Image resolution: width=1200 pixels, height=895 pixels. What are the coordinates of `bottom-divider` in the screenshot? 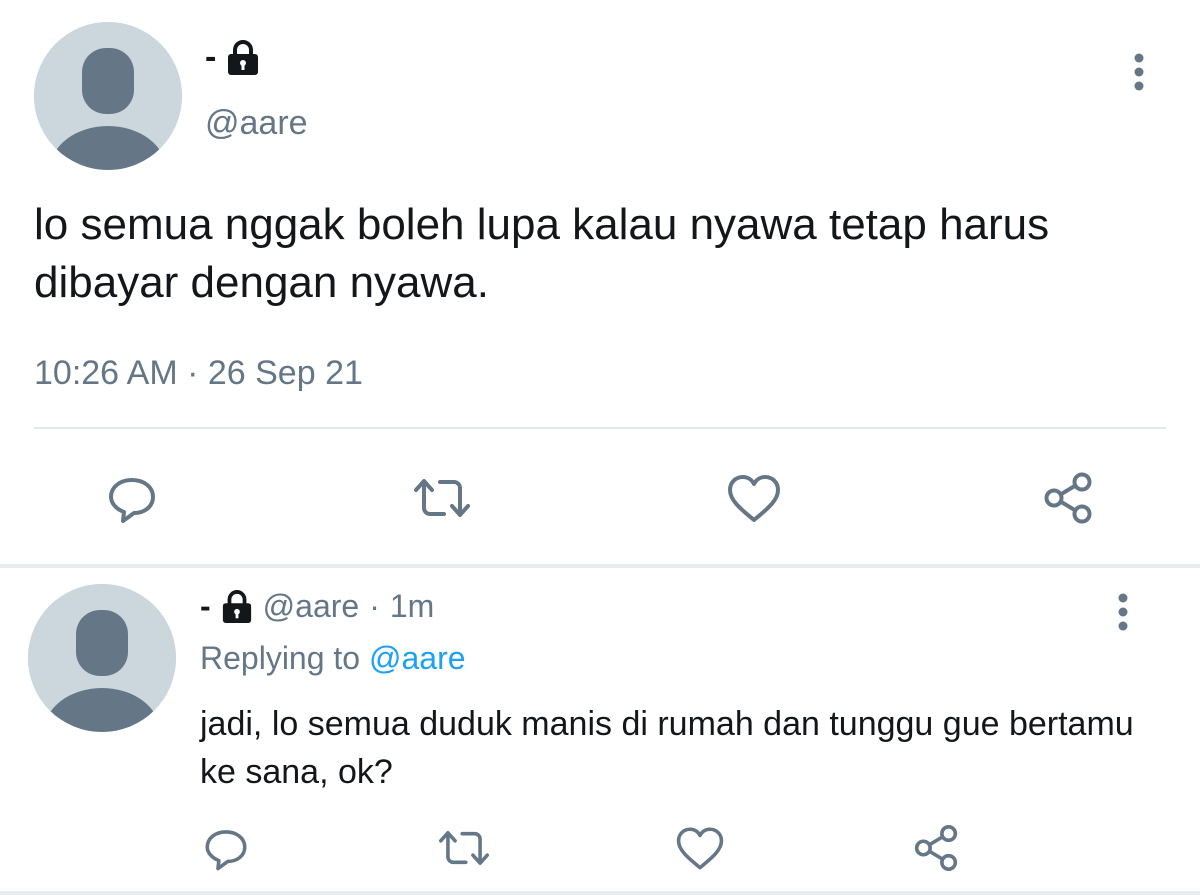 It's located at (600, 893).